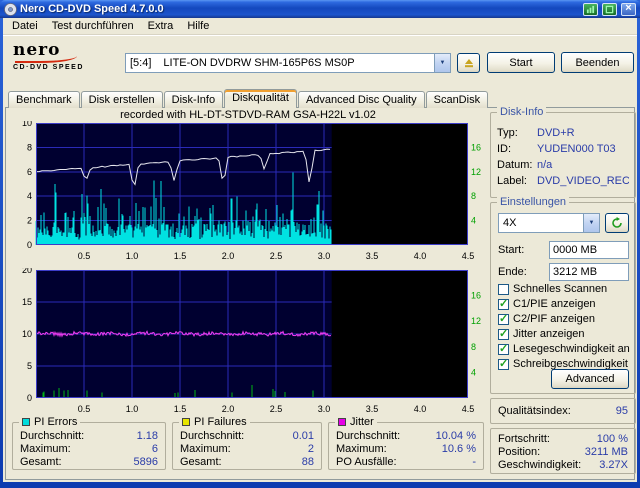 Image resolution: width=640 pixels, height=488 pixels. I want to click on checkbox-jitter-anzeigen: Jitter anzeigen, so click(564, 333).